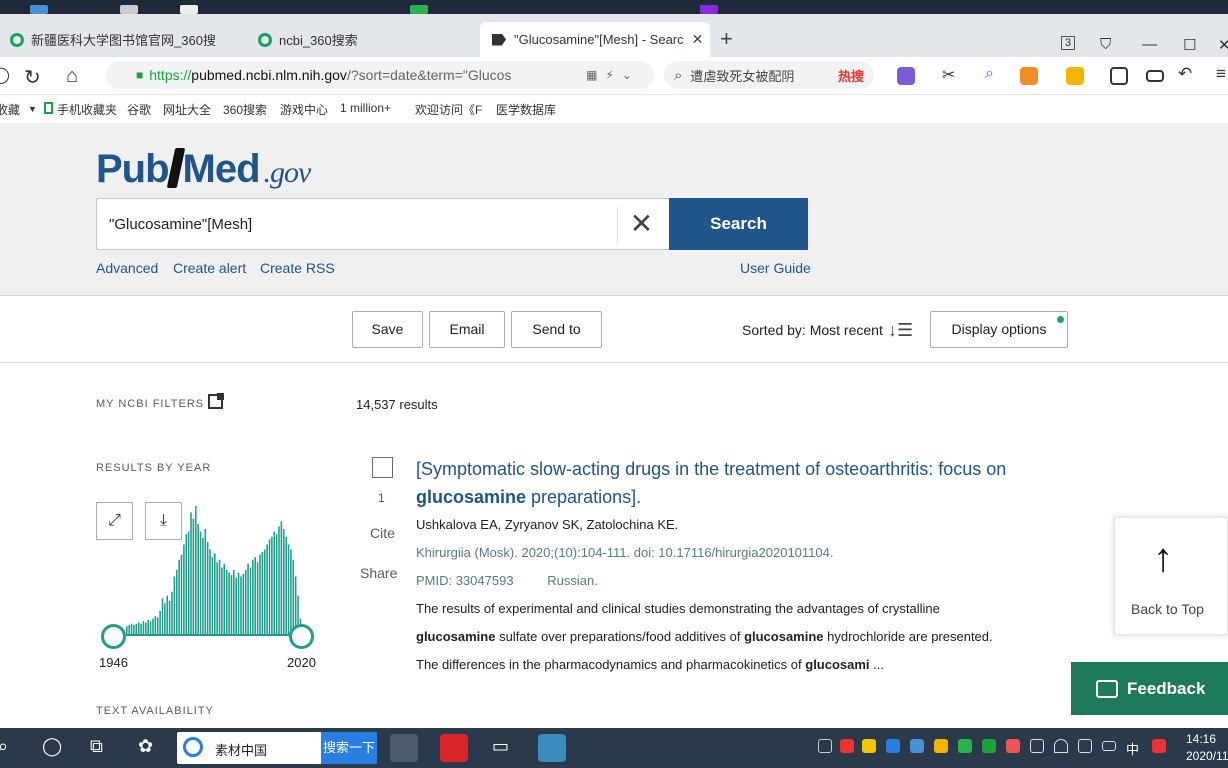 Image resolution: width=1228 pixels, height=768 pixels. What do you see at coordinates (365, 108) in the screenshot?
I see `bookmark-item: 1 million+` at bounding box center [365, 108].